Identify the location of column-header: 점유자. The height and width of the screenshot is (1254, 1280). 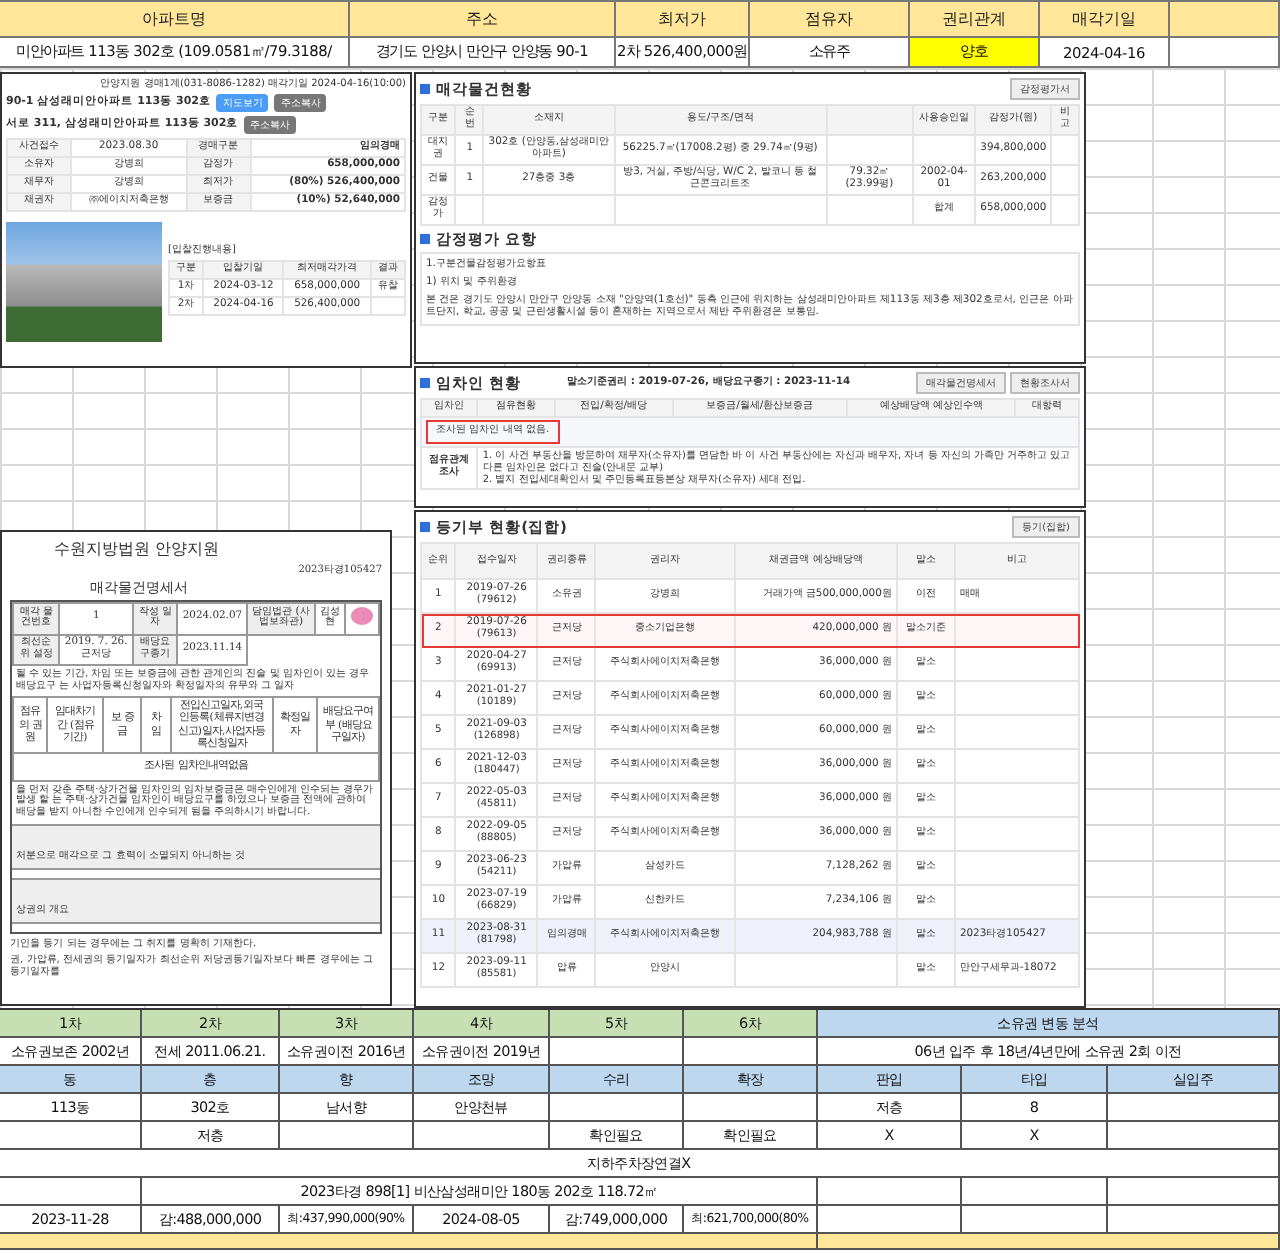
(830, 19).